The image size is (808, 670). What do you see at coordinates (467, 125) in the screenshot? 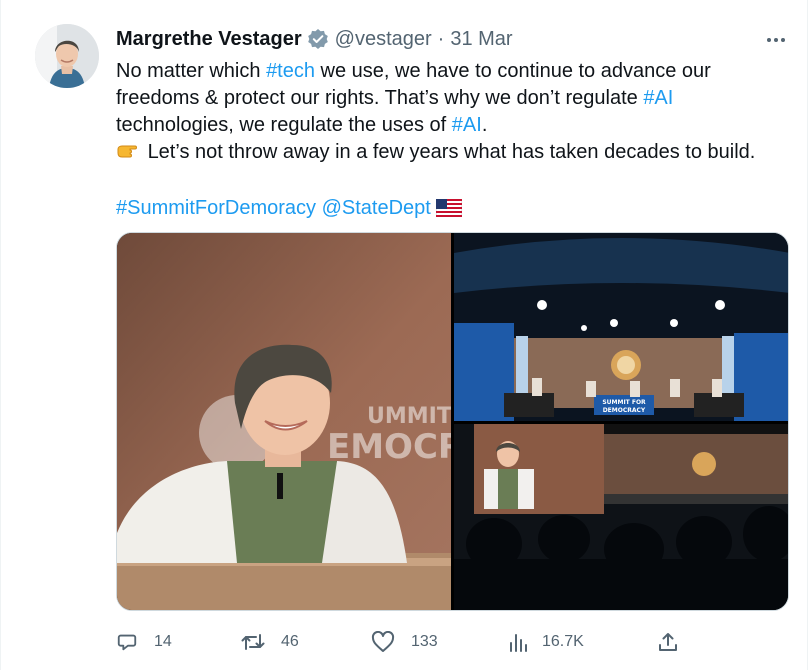
I see `hashtag-ai-2: #AI` at bounding box center [467, 125].